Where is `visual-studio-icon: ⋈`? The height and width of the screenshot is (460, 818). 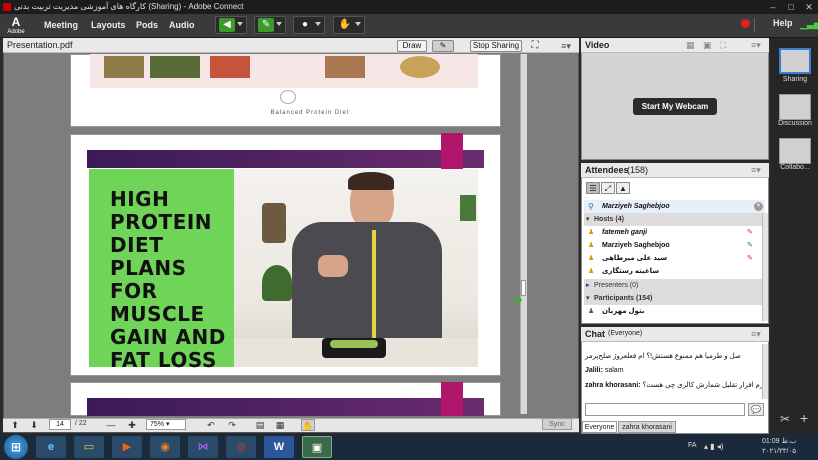 visual-studio-icon: ⋈ is located at coordinates (203, 447).